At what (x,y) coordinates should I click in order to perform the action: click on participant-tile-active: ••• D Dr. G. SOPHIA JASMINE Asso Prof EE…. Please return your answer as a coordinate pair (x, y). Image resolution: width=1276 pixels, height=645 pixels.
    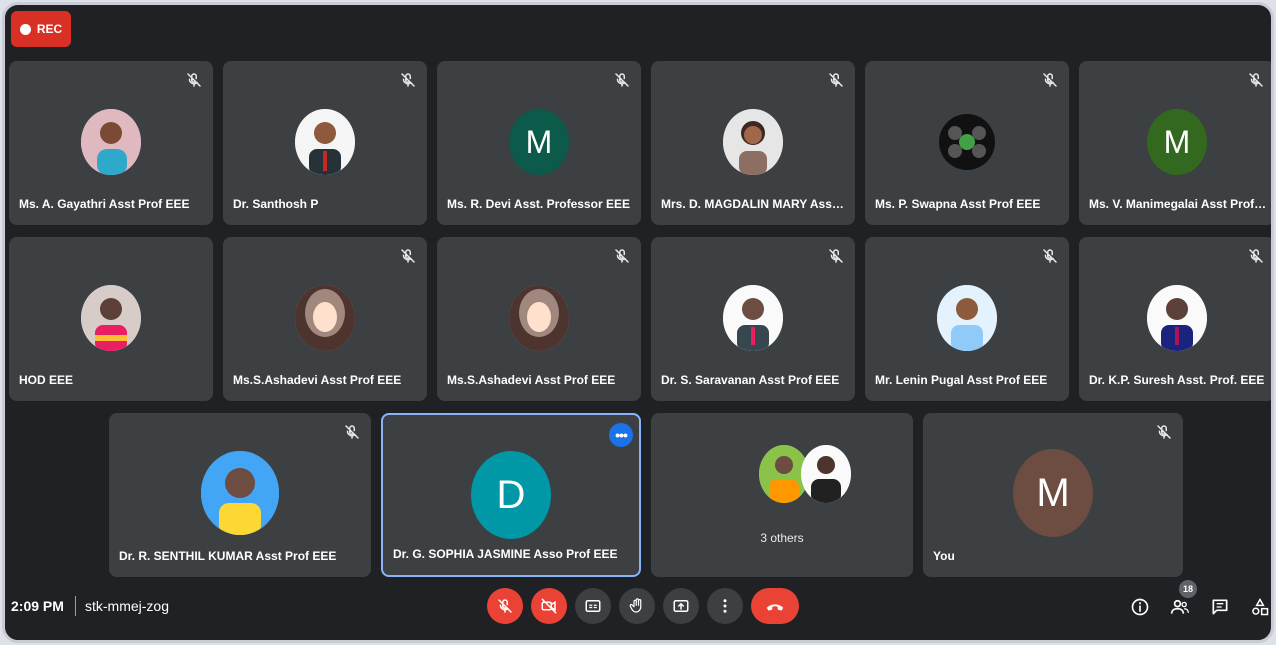
    Looking at the image, I should click on (511, 495).